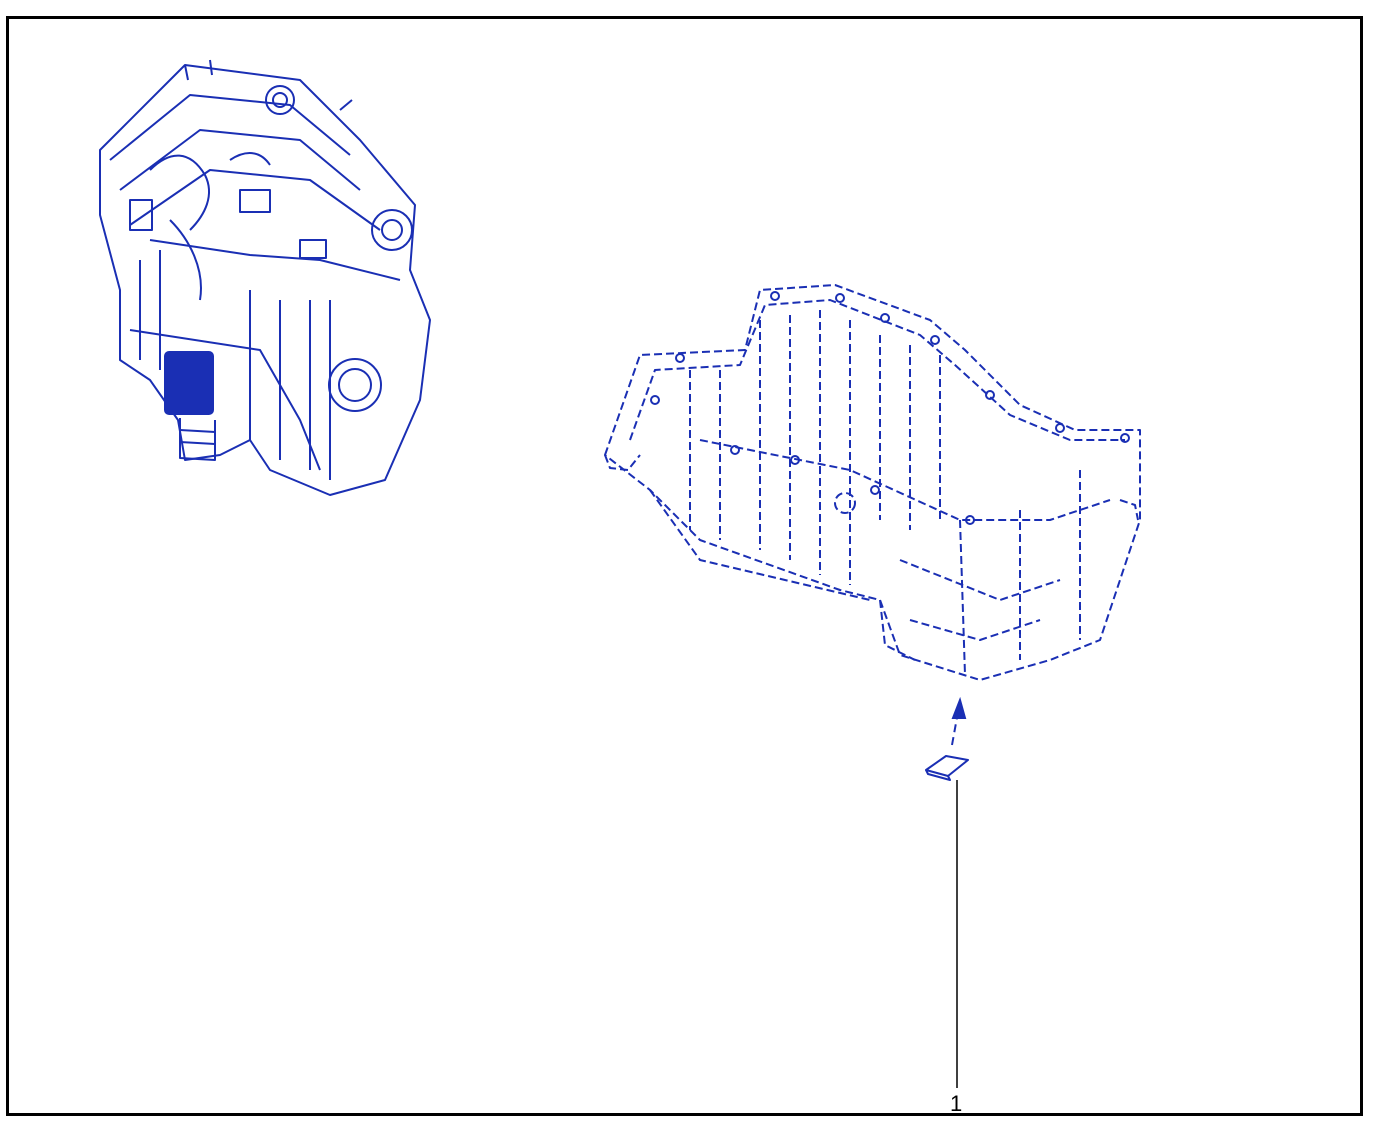 The height and width of the screenshot is (1124, 1392). I want to click on callout-label-1: 1, so click(956, 1104).